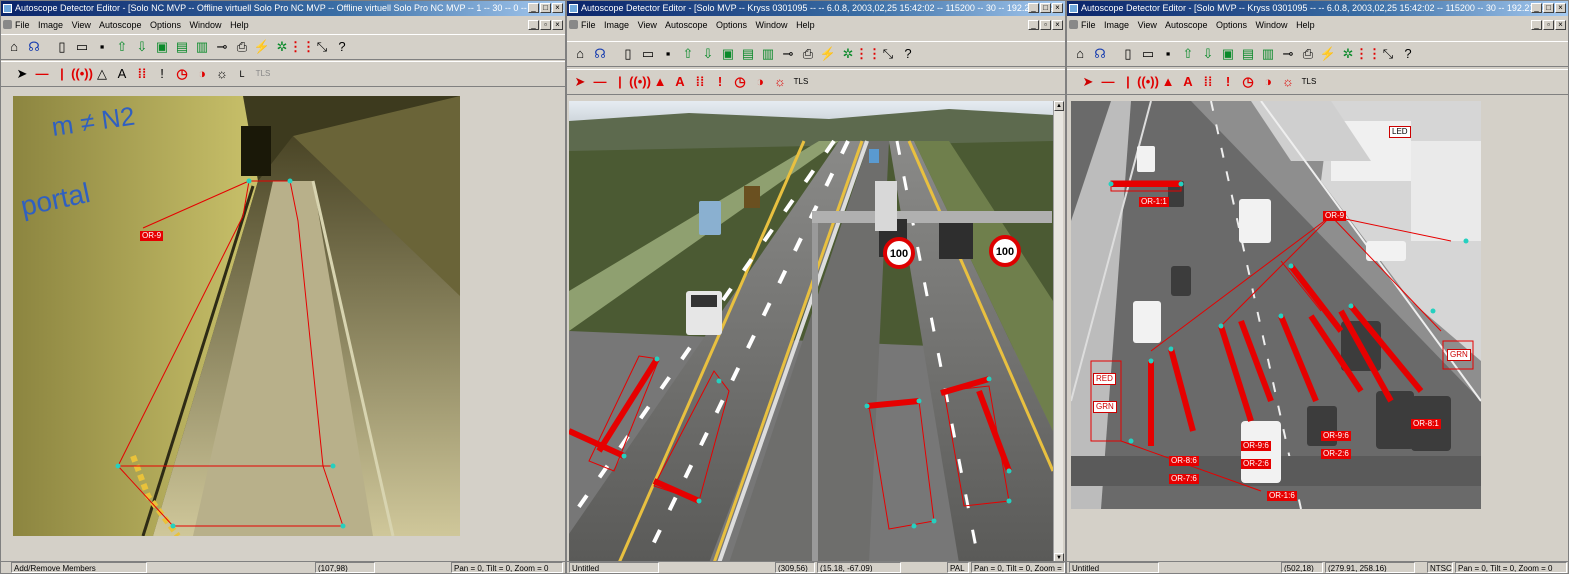 The width and height of the screenshot is (1569, 574). Describe the element at coordinates (533, 8) in the screenshot. I see `minimize-button: _` at that location.